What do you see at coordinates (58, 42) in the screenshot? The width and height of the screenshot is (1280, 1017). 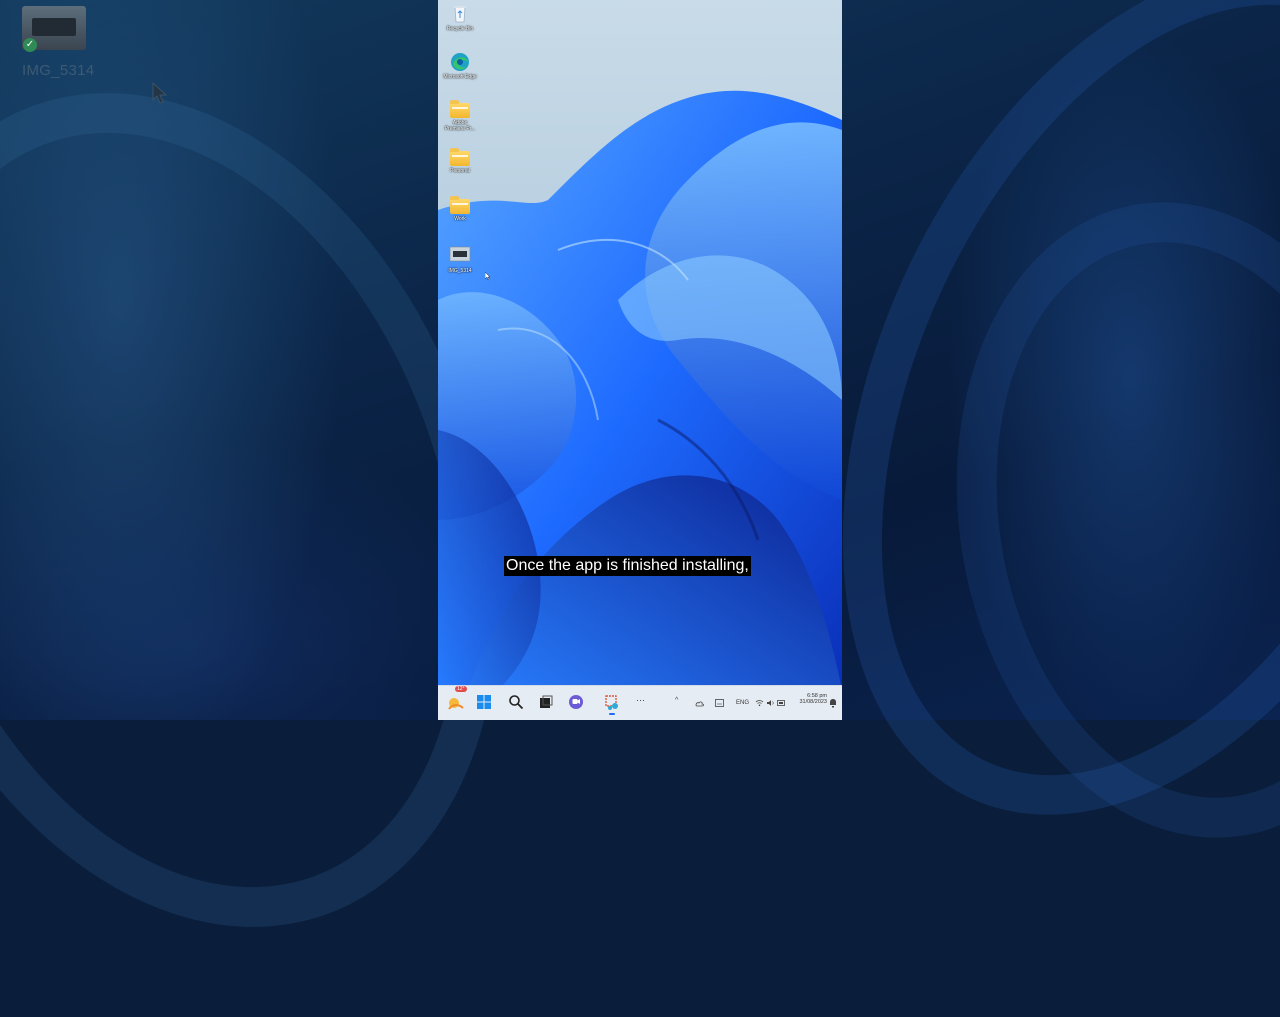 I see `blurred-desktop-icon-img-5314: ✓ IMG_5314` at bounding box center [58, 42].